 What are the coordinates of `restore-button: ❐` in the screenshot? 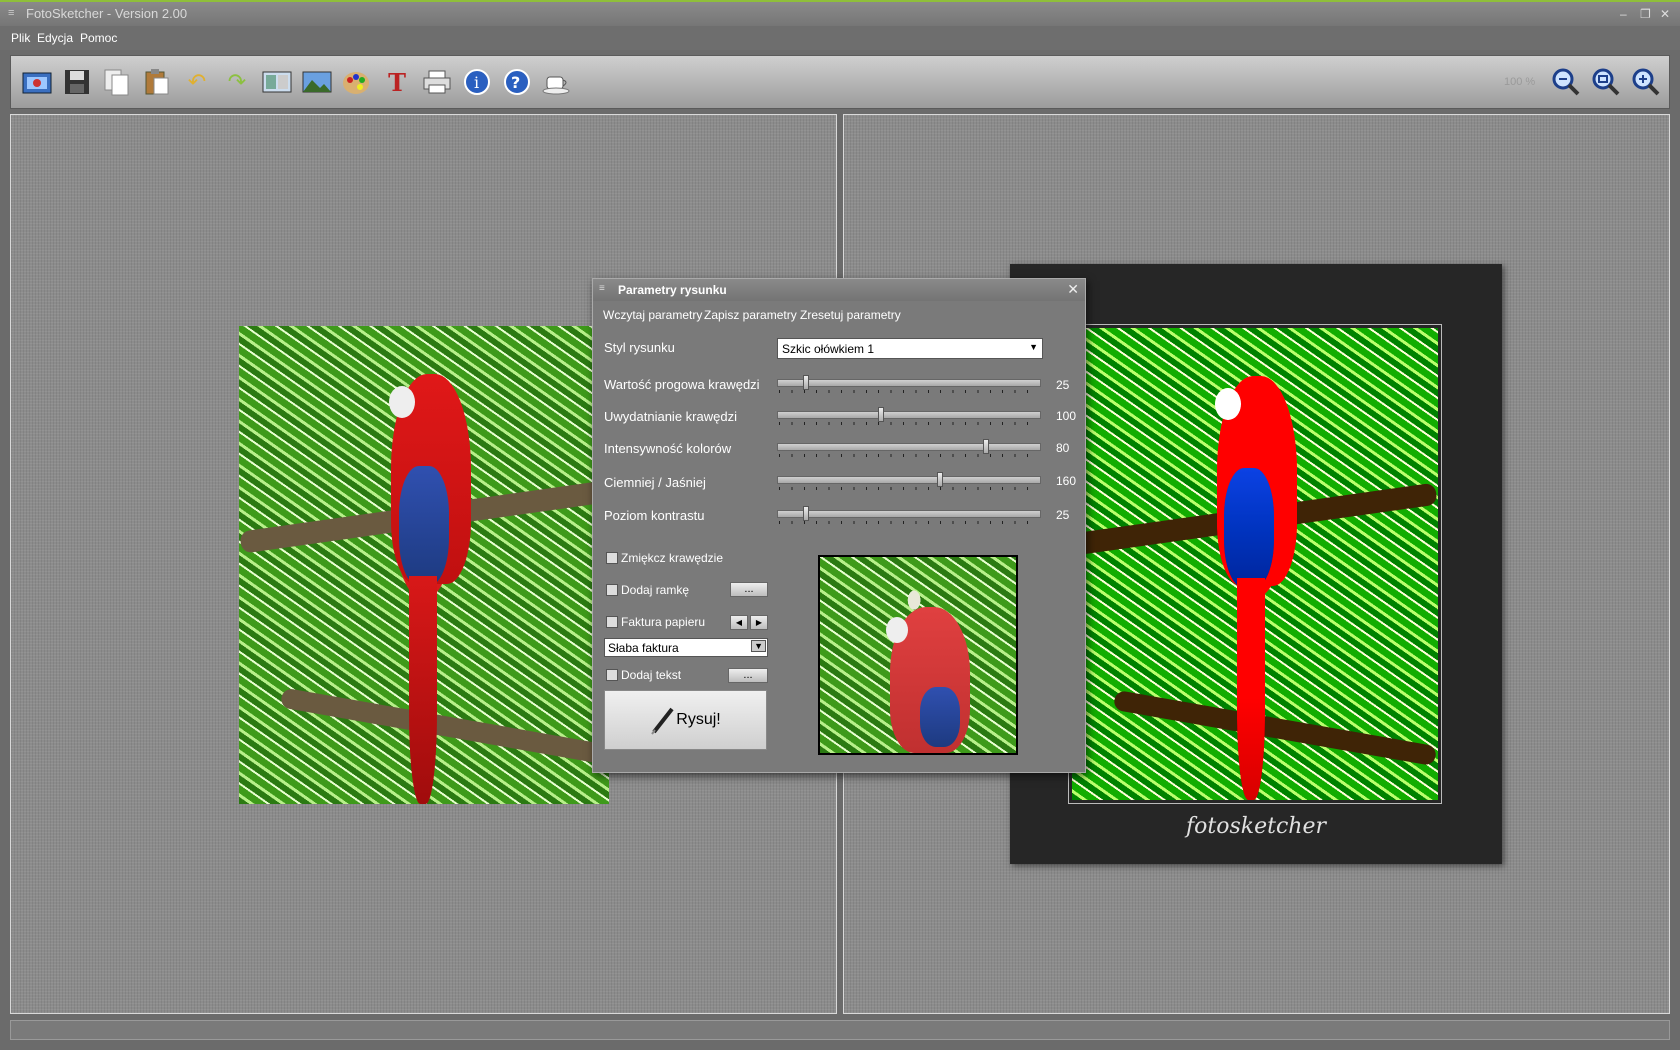 It's located at (1645, 14).